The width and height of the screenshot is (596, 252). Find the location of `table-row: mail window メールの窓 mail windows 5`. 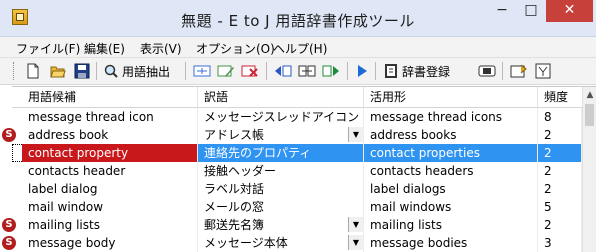

table-row: mail window メールの窓 mail windows 5 is located at coordinates (297, 207).